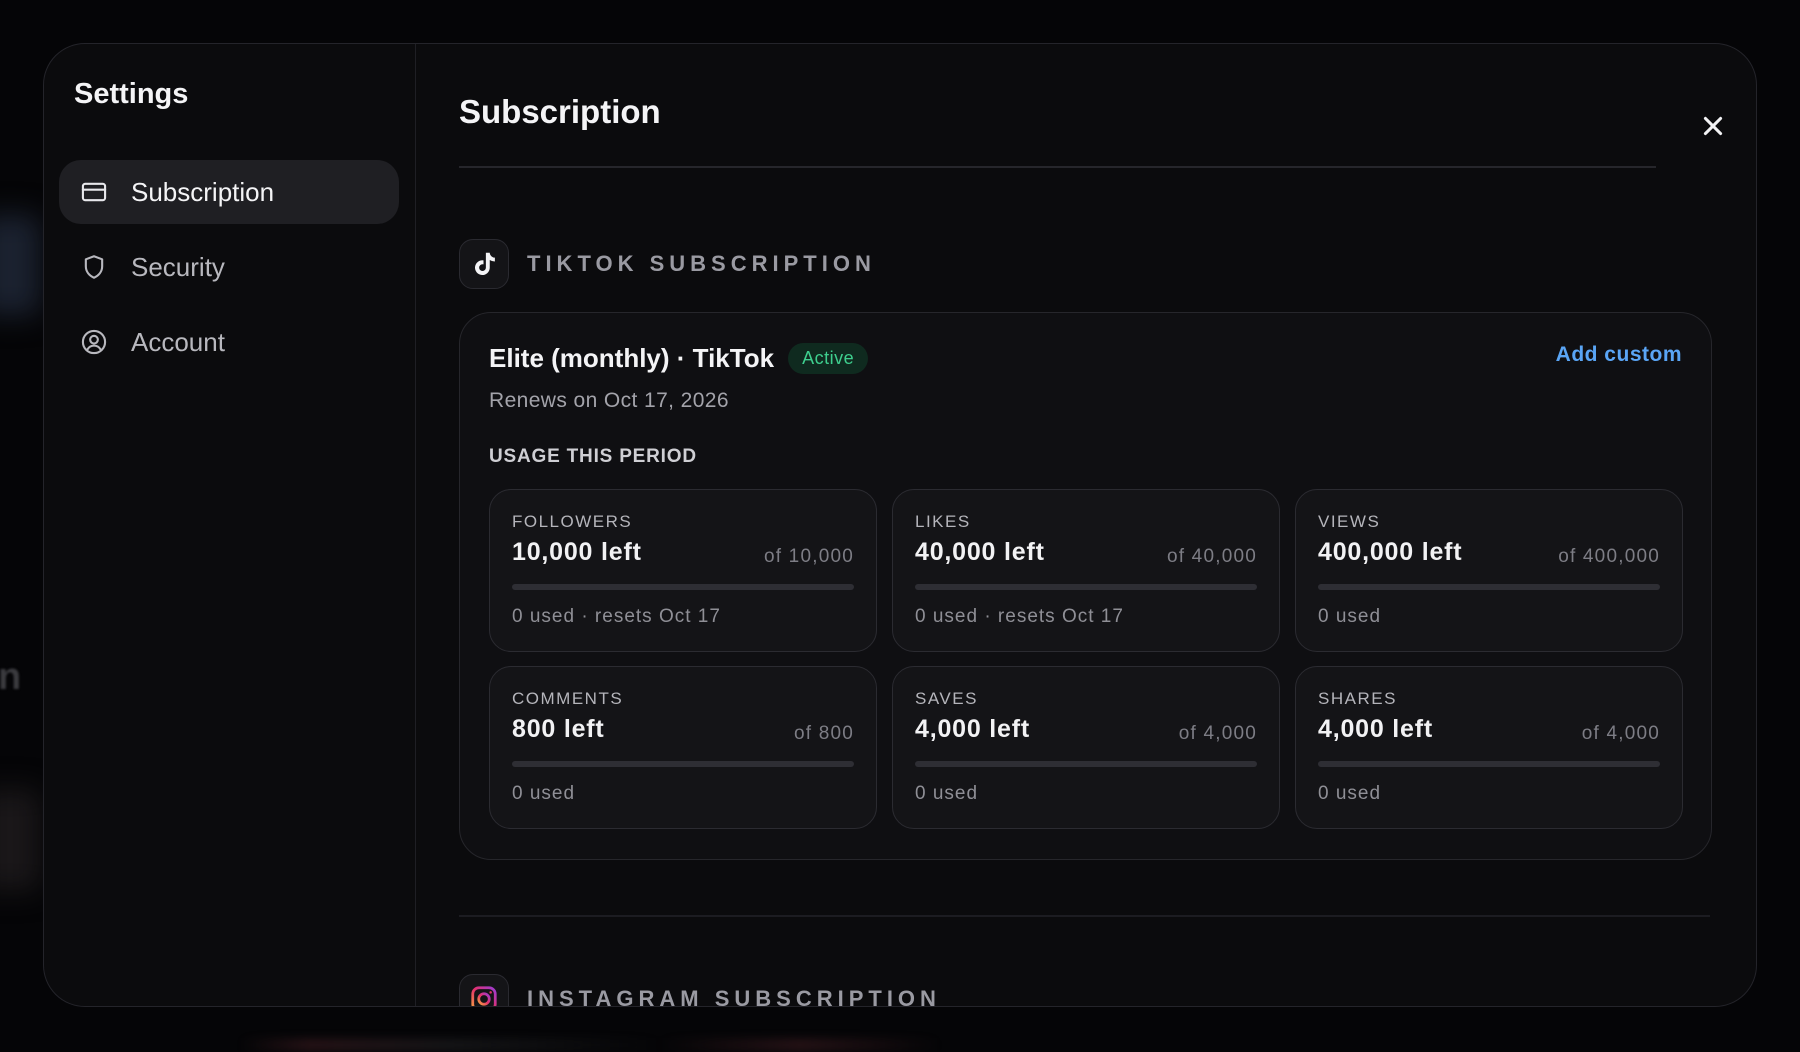  Describe the element at coordinates (734, 996) in the screenshot. I see `section-label: INSTAGRAM SUBSCRIPTION` at that location.